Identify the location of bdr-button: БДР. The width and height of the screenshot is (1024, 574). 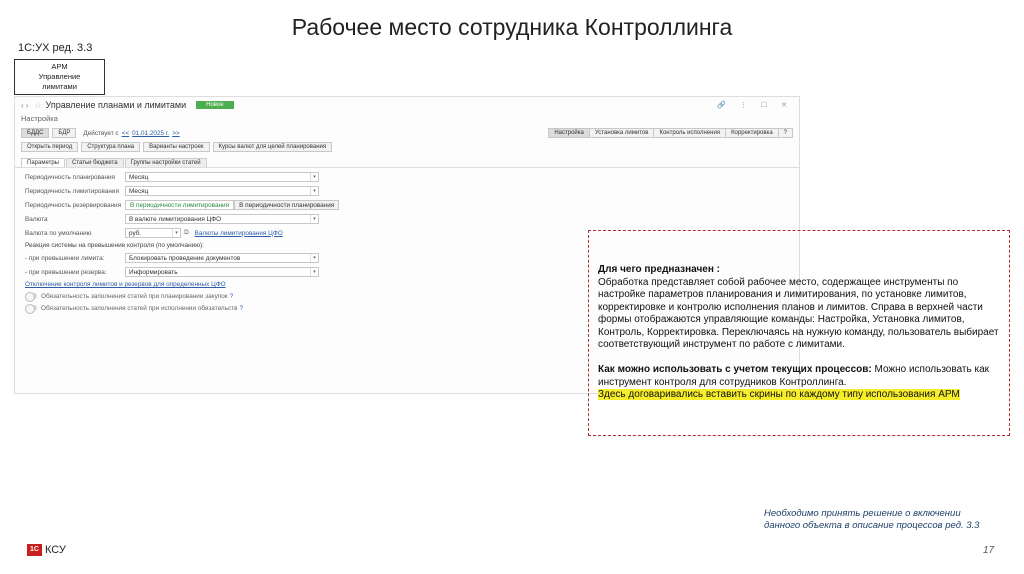
(64, 133).